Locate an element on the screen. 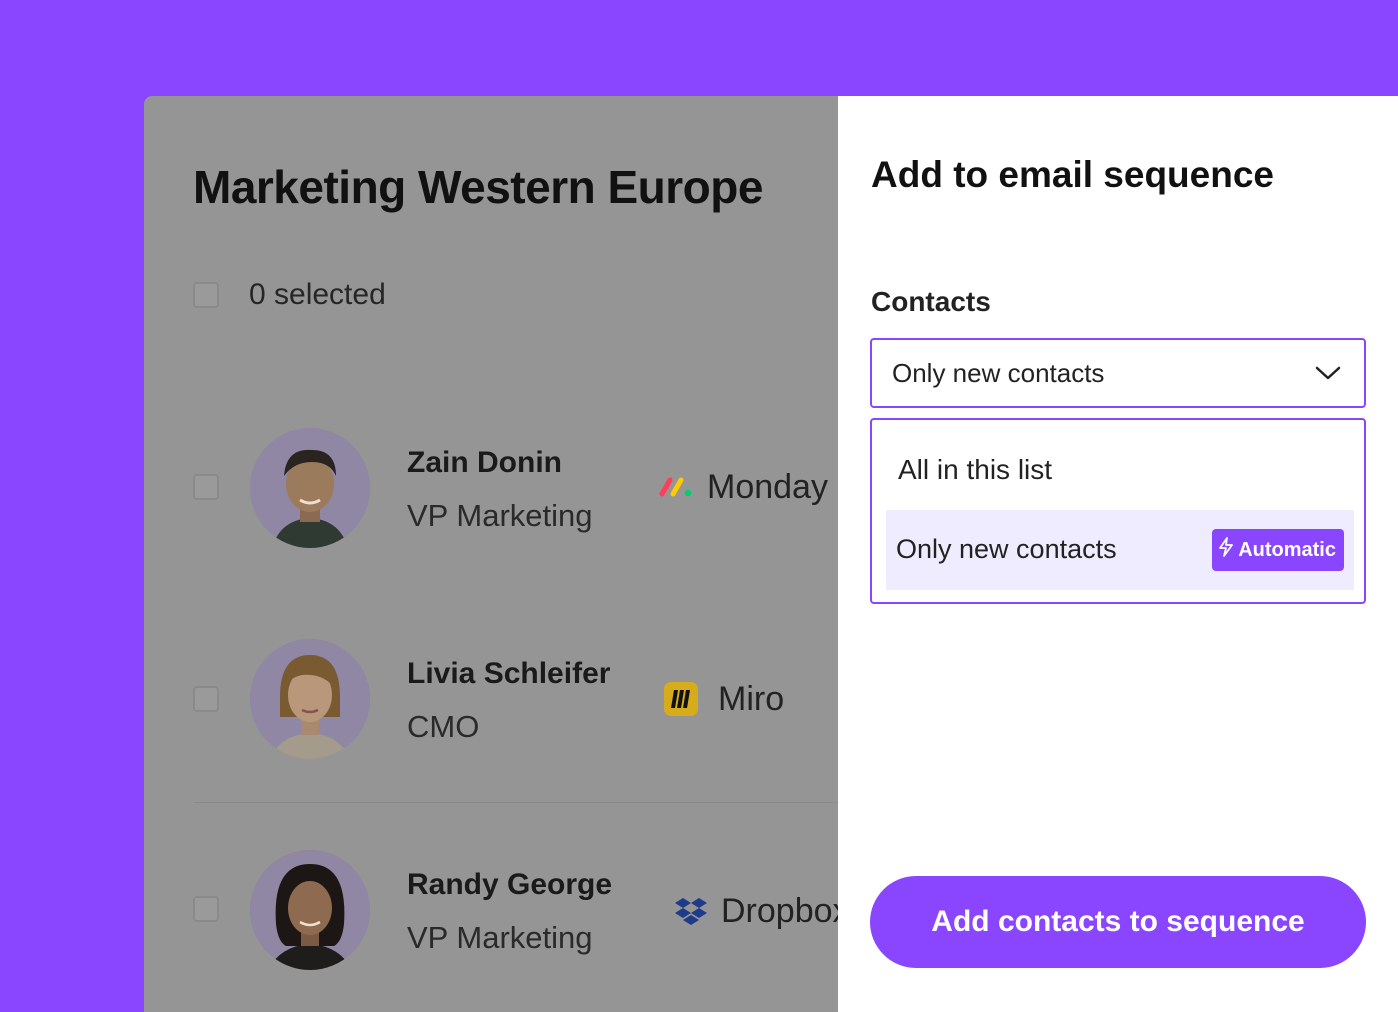  chevron-down-icon is located at coordinates (1328, 375).